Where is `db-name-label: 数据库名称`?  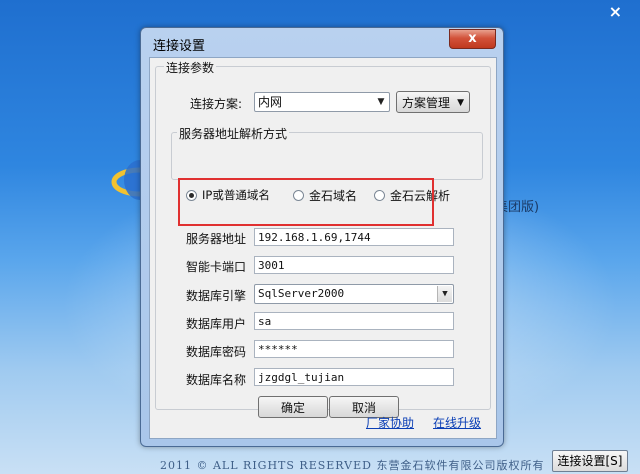 db-name-label: 数据库名称 is located at coordinates (216, 380).